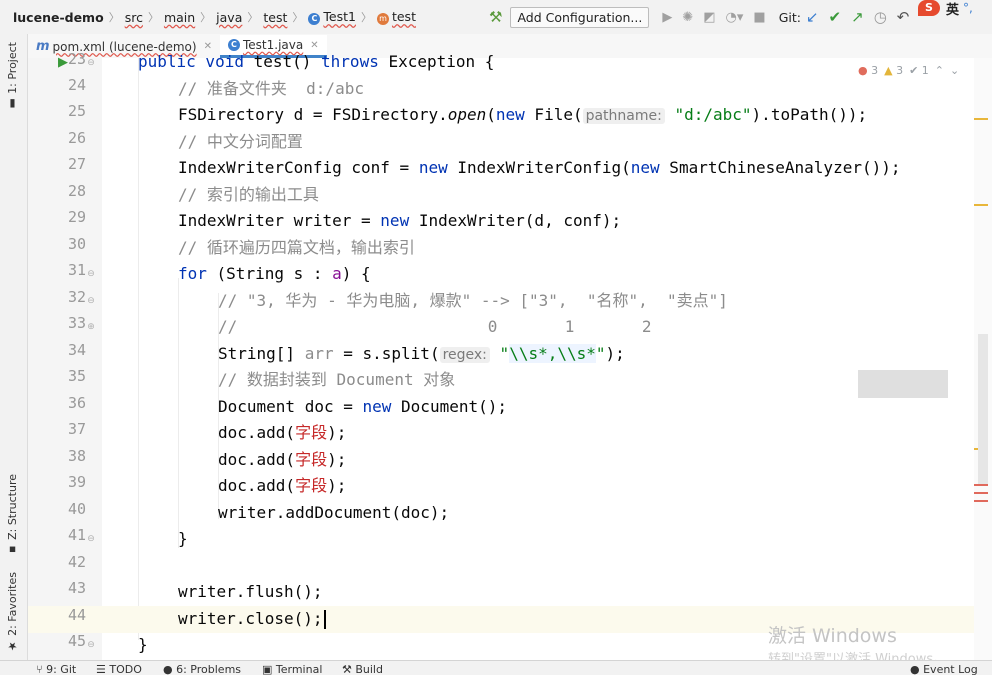 Image resolution: width=992 pixels, height=675 pixels. Describe the element at coordinates (501, 142) in the screenshot. I see `code-line: 26 // 中文分词配置` at that location.